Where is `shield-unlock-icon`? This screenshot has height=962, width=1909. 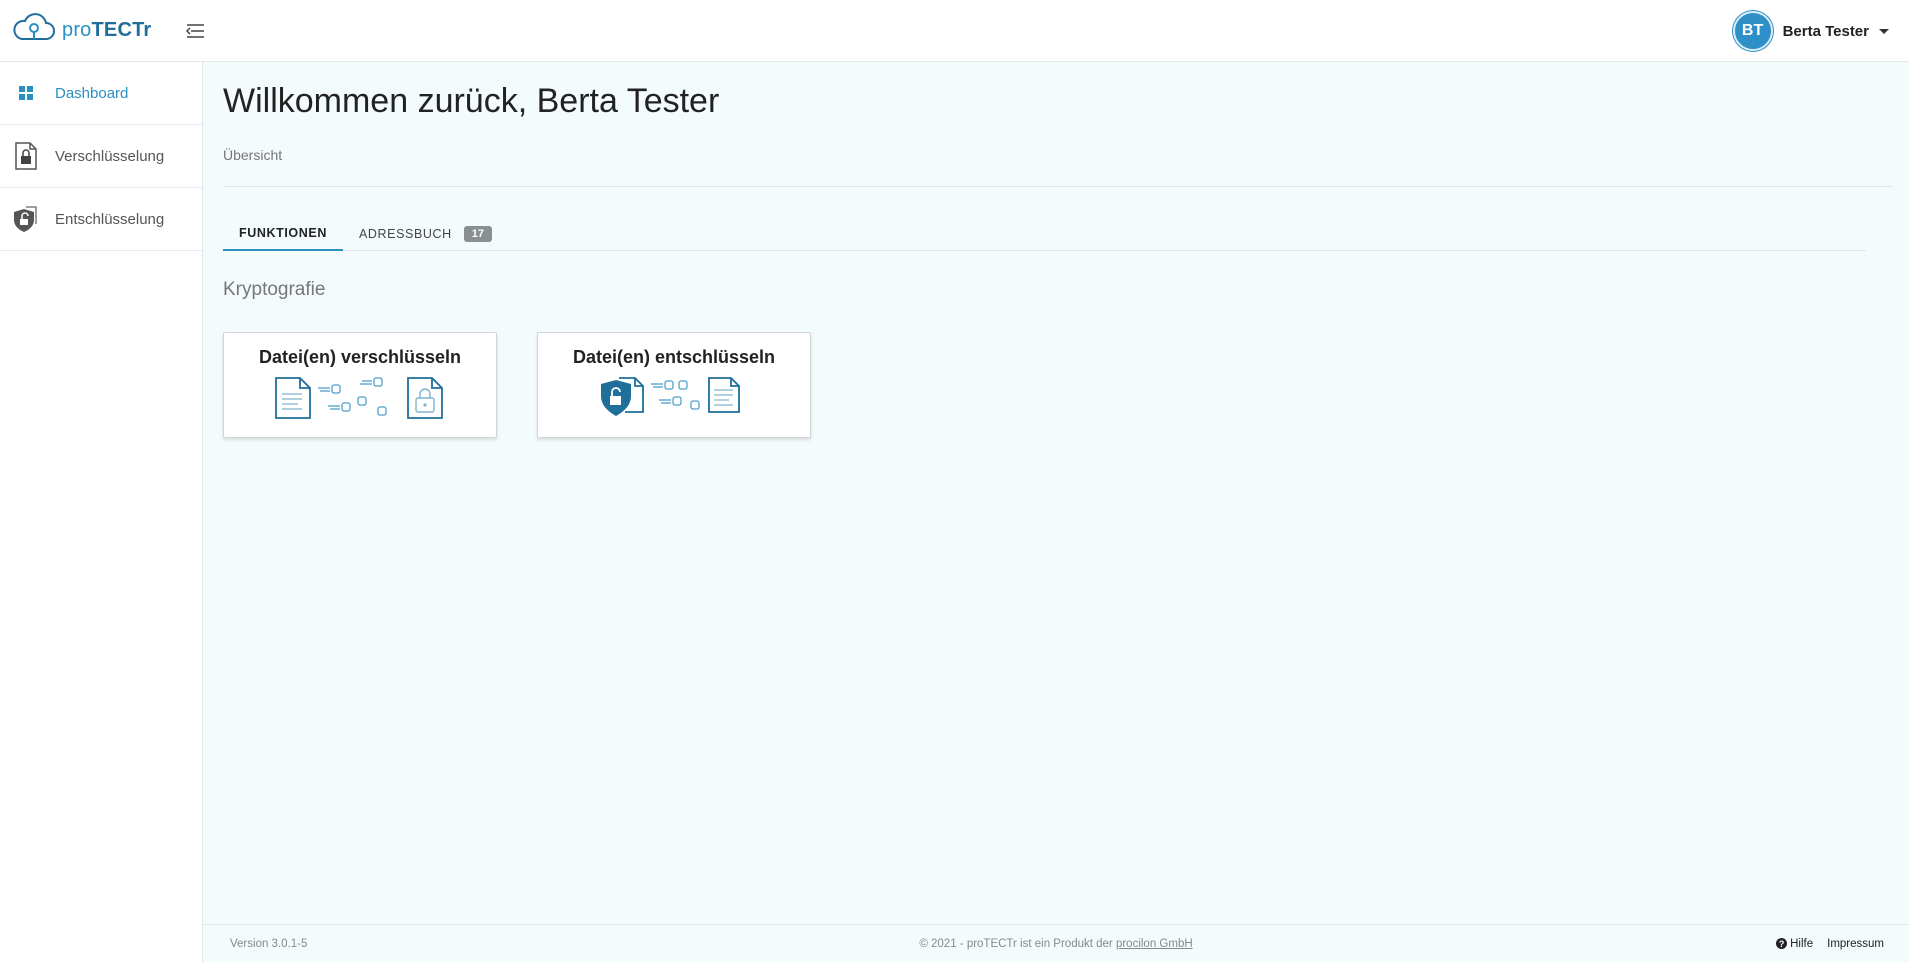
shield-unlock-icon is located at coordinates (26, 219).